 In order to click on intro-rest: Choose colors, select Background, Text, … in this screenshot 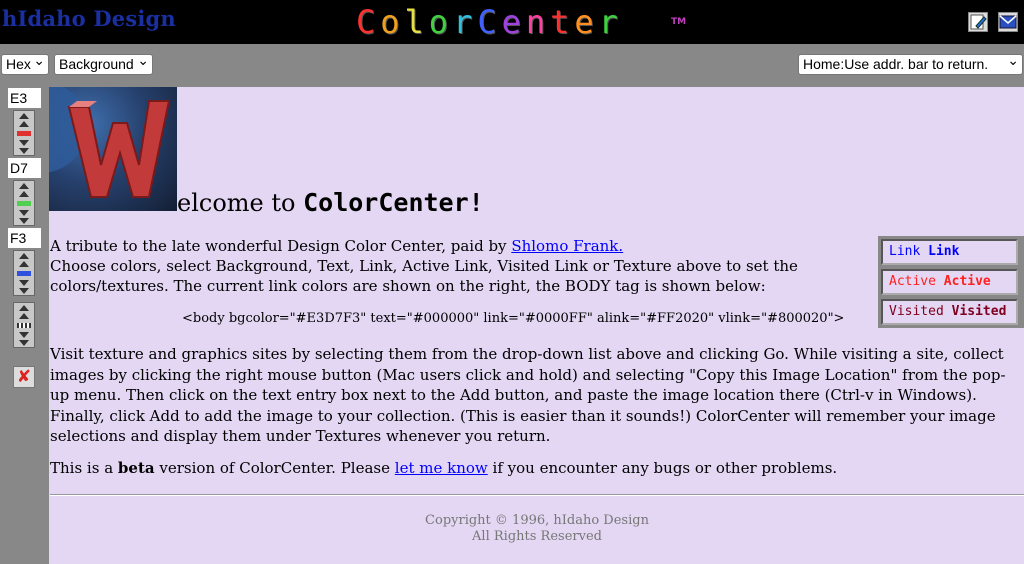, I will do `click(424, 276)`.